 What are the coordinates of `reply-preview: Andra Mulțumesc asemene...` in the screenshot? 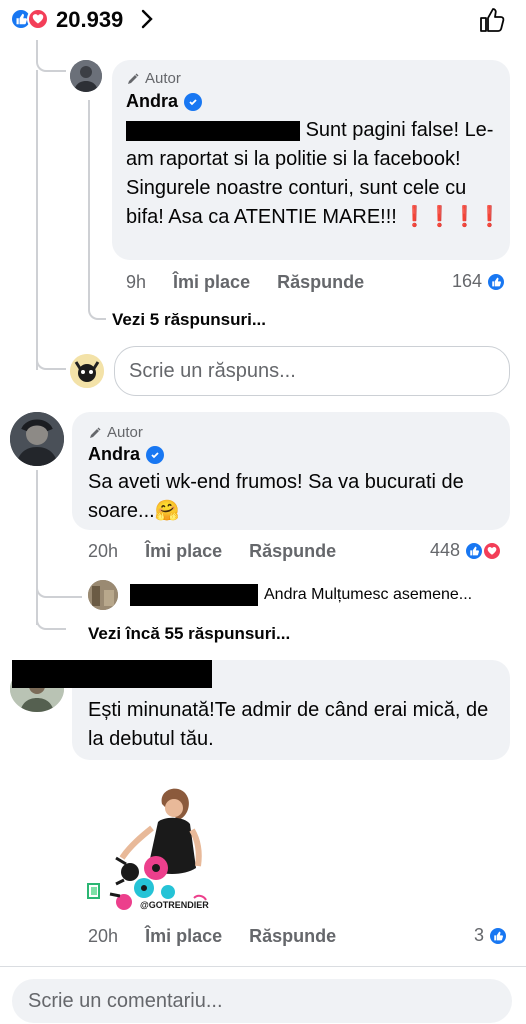 It's located at (368, 595).